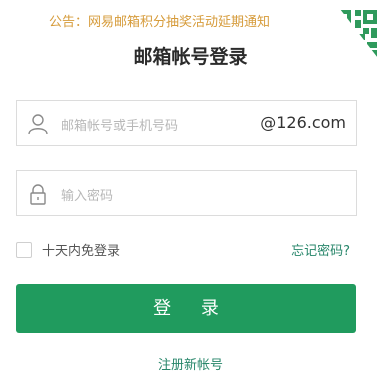 The width and height of the screenshot is (381, 374). I want to click on forgot-password-link: 忘记密码?, so click(320, 249).